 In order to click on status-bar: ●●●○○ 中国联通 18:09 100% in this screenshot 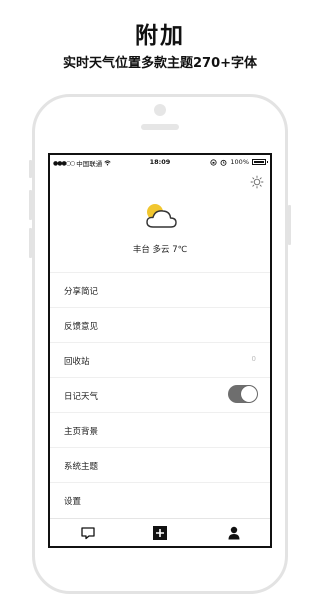, I will do `click(160, 162)`.